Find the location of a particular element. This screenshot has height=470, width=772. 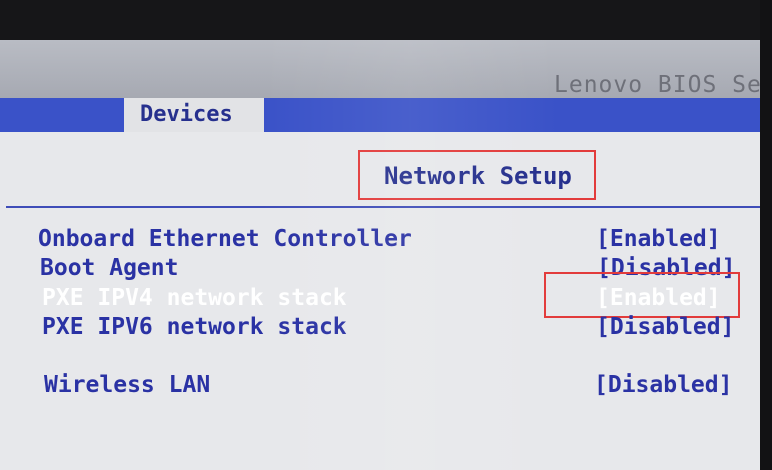

setting-row-onboard-ethernet: Onboard Ethernet Controller [Enabled] is located at coordinates (380, 240).